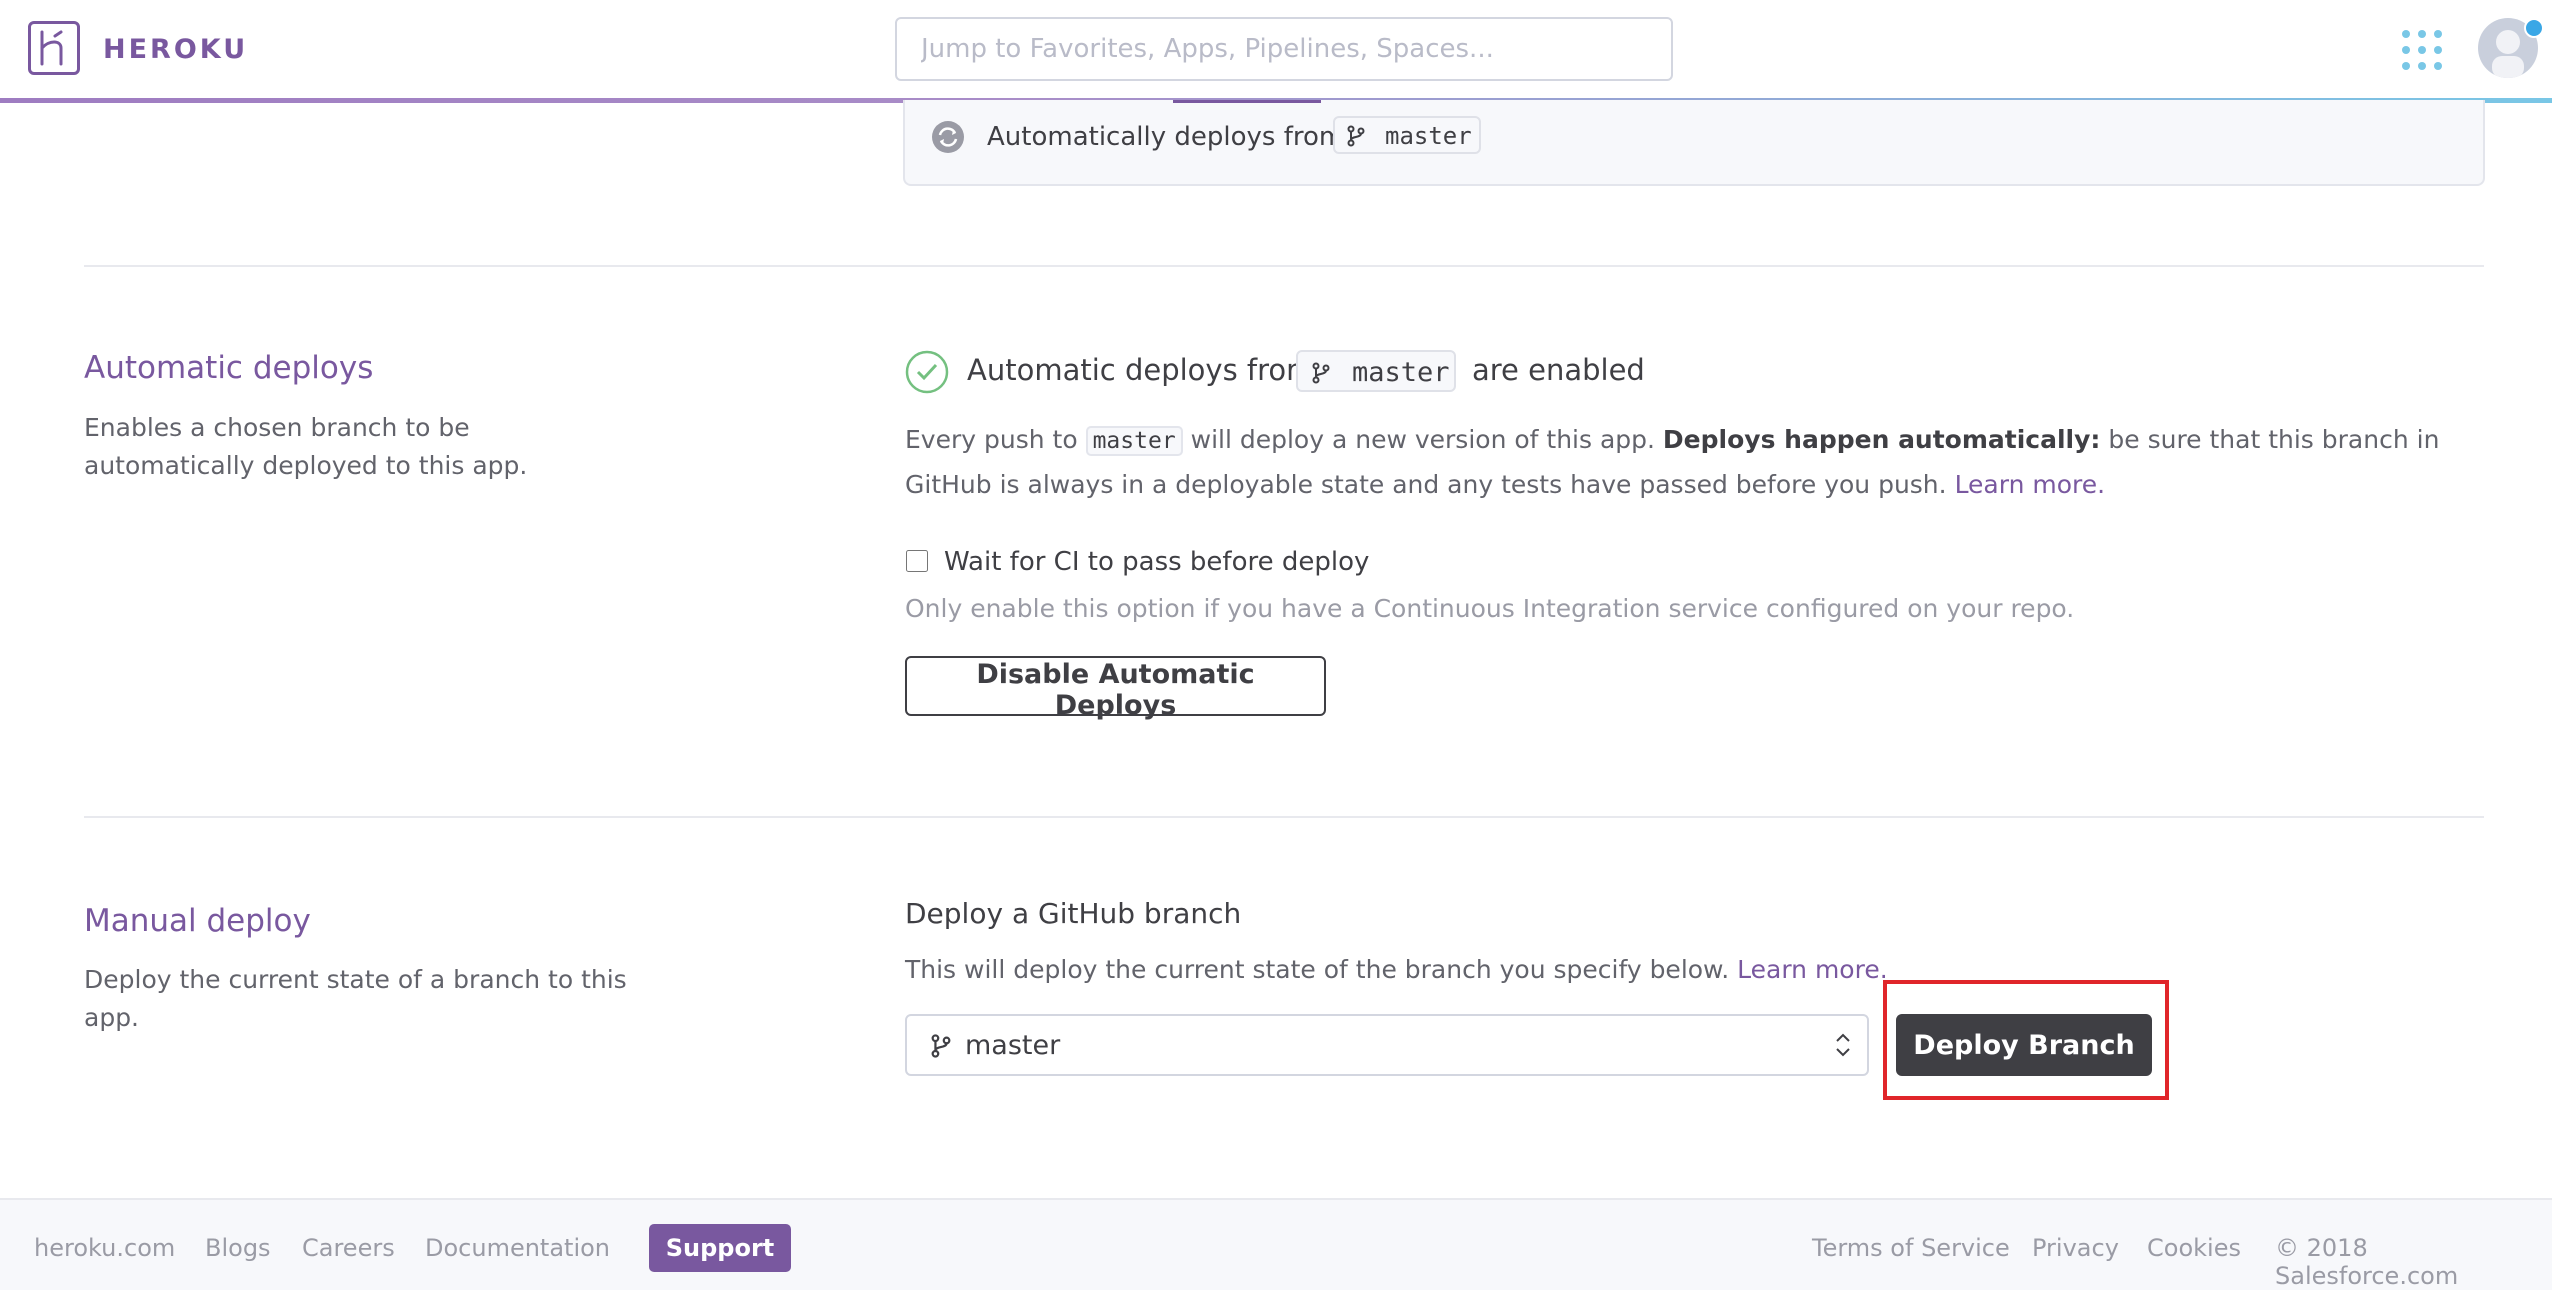  I want to click on wait-for-ci-label: Wait for CI to pass before deploy, so click(1156, 562).